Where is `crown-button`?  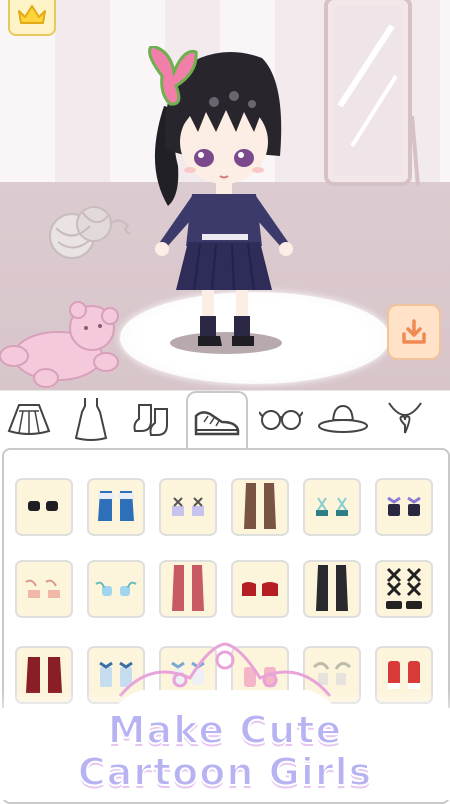 crown-button is located at coordinates (32, 18).